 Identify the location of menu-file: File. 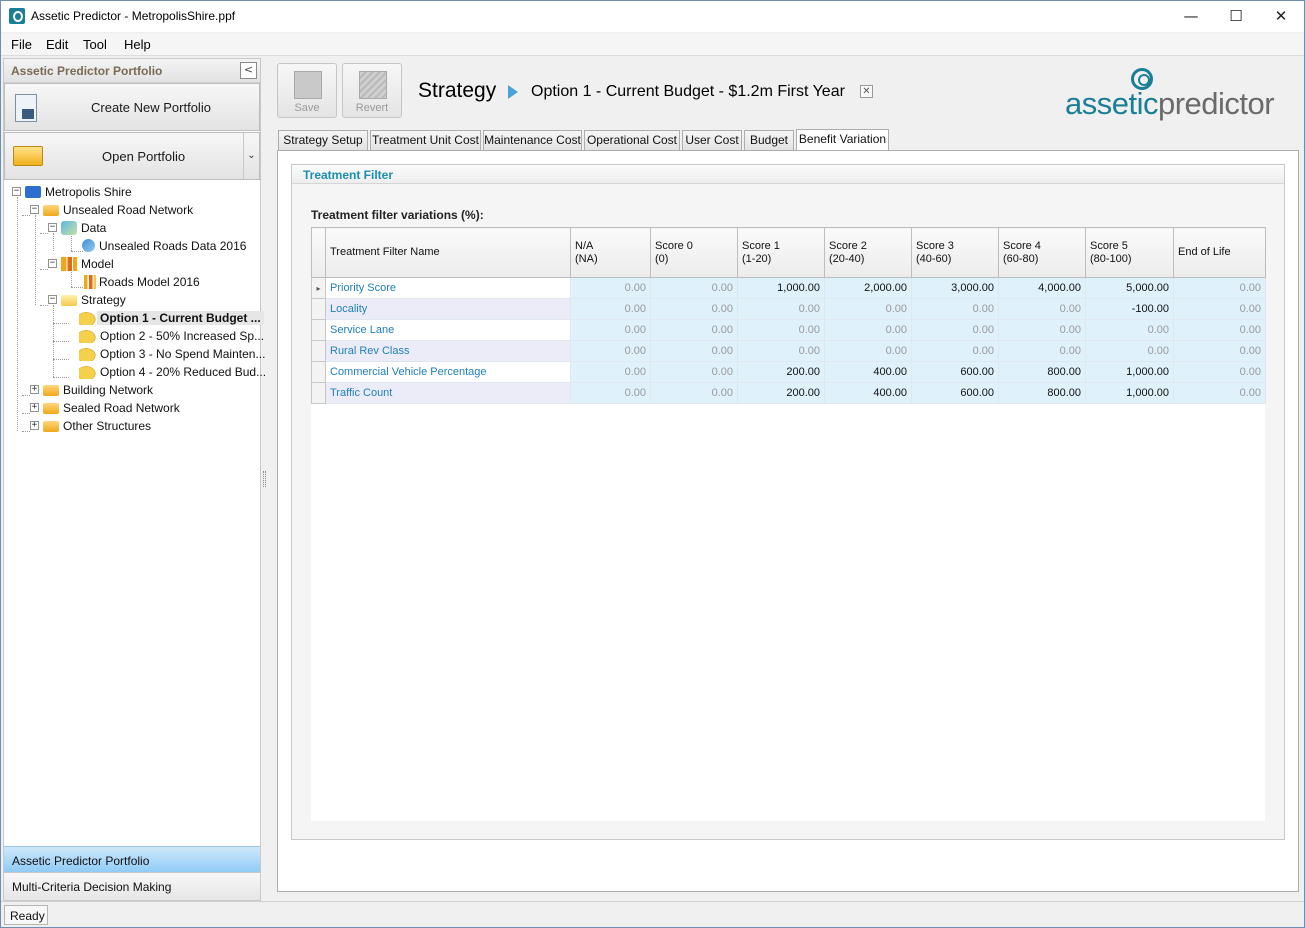
(21, 44).